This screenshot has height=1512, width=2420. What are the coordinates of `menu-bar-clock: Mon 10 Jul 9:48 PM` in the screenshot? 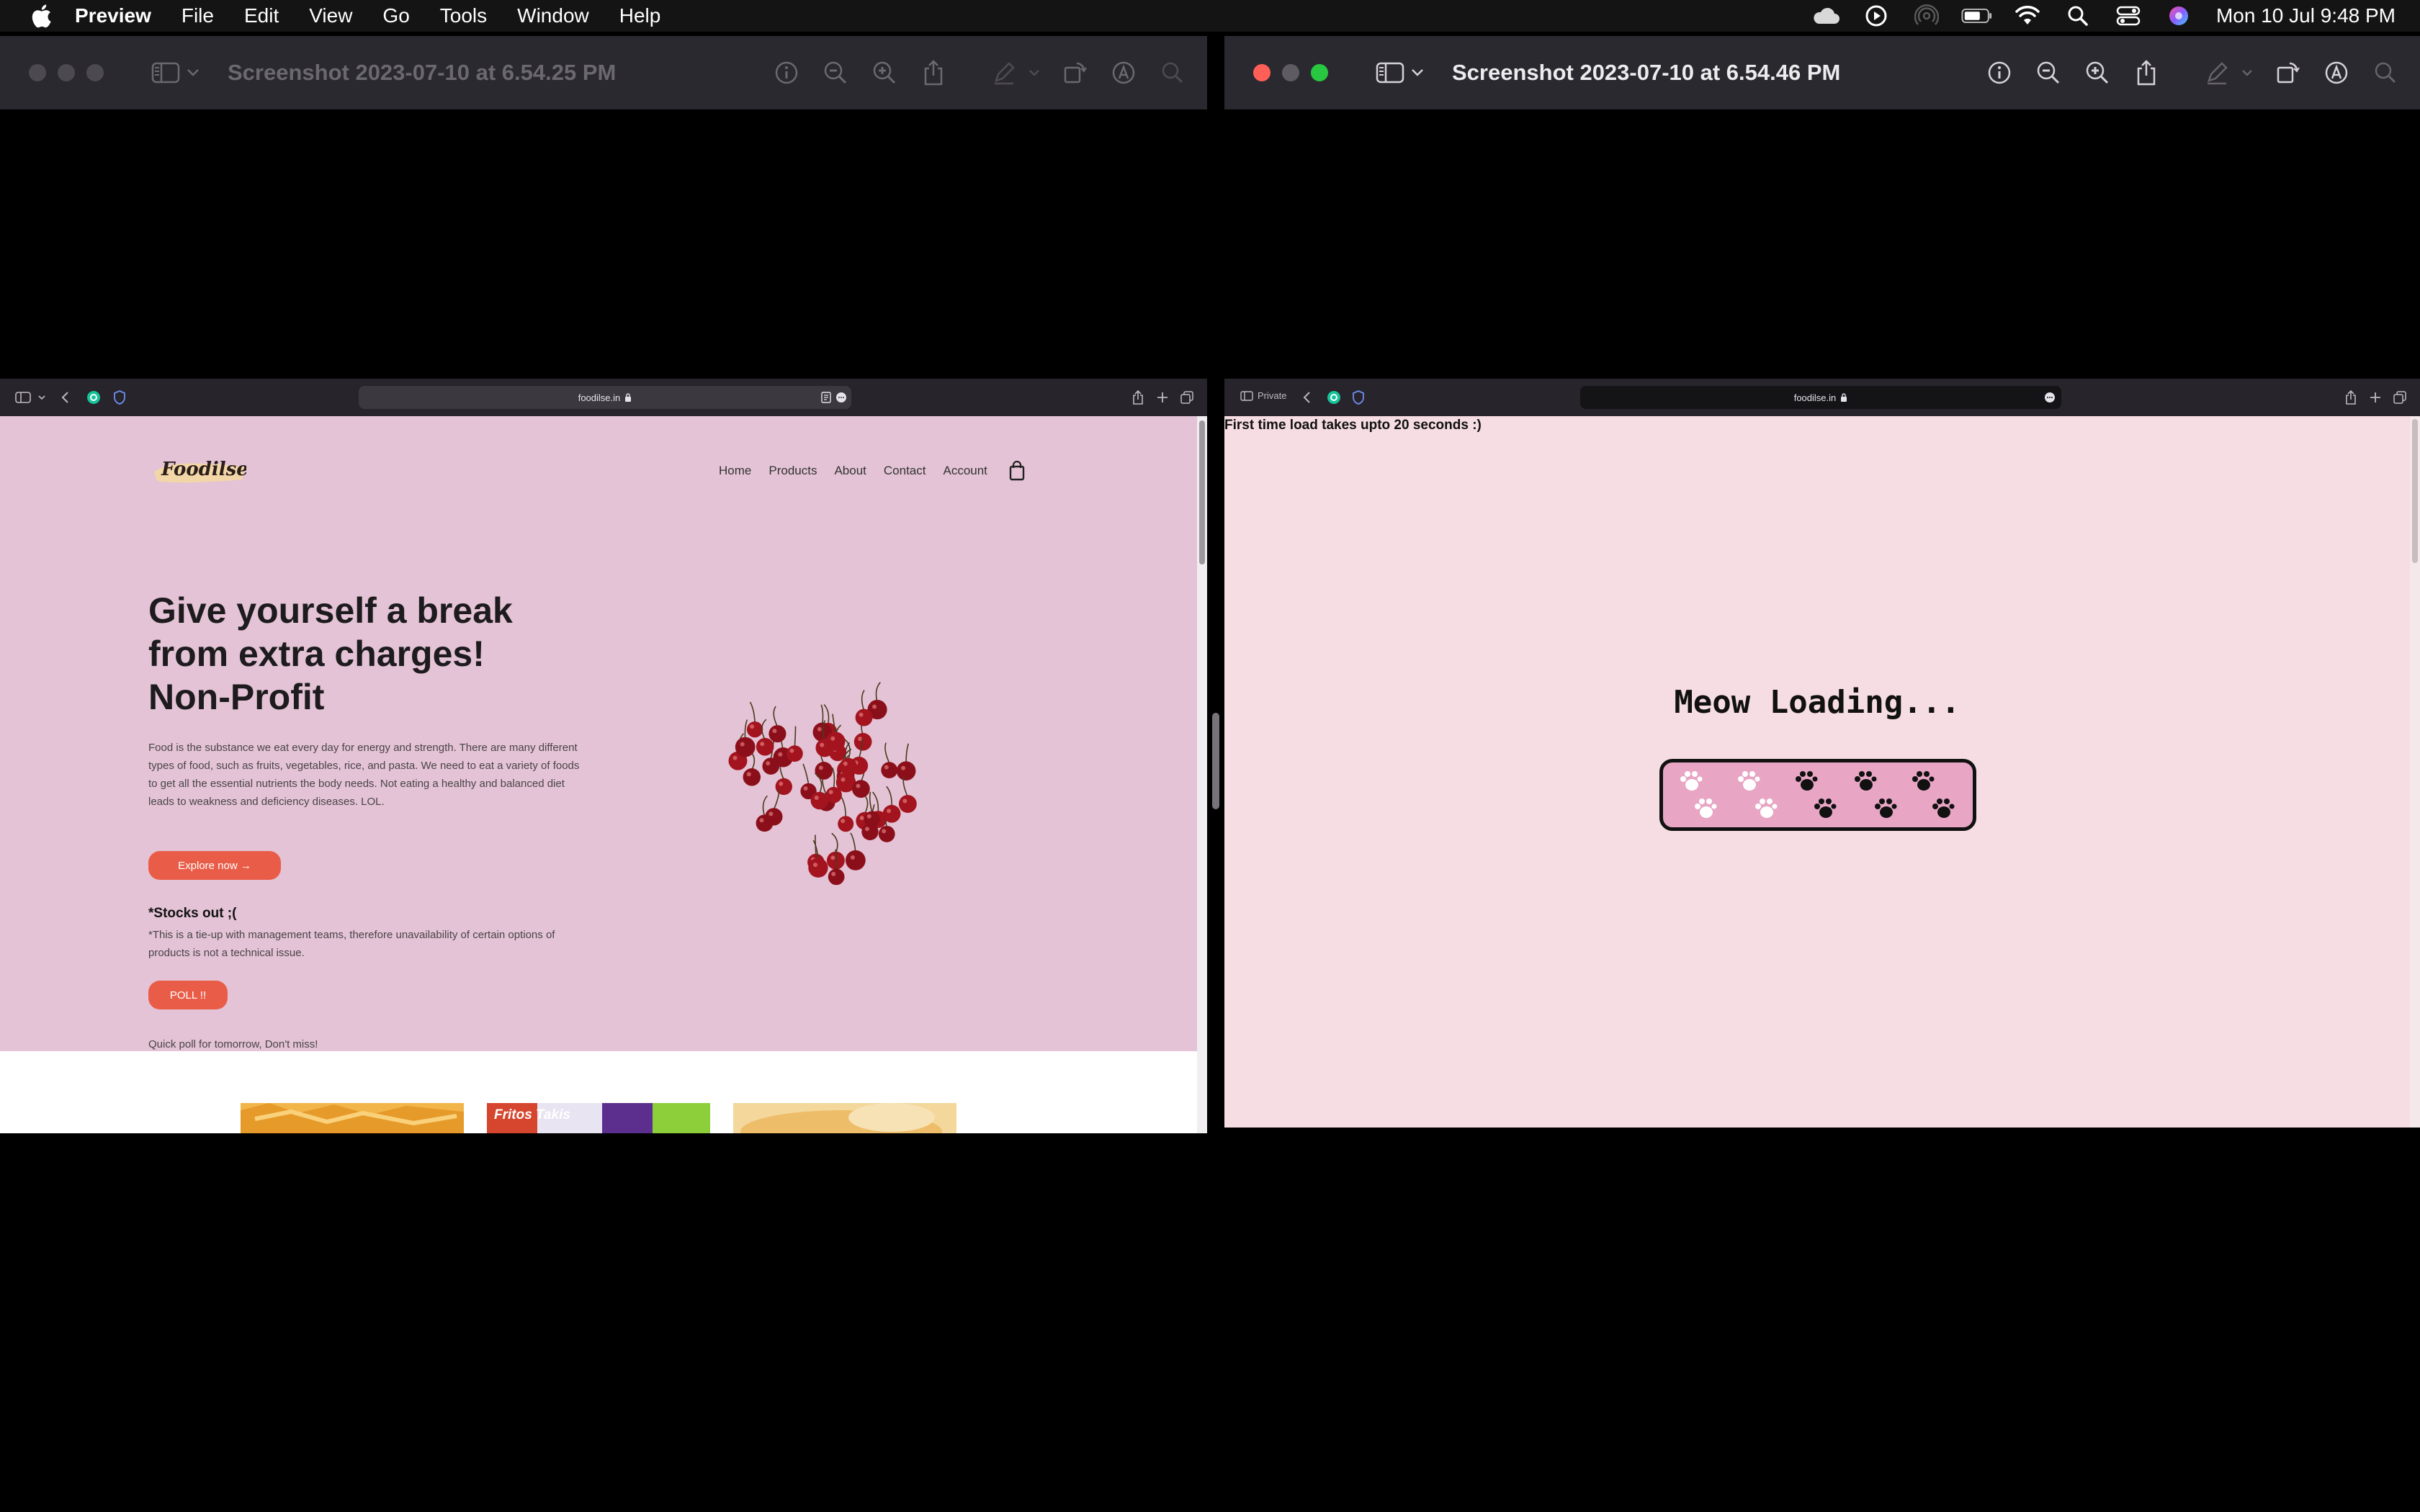 It's located at (2306, 15).